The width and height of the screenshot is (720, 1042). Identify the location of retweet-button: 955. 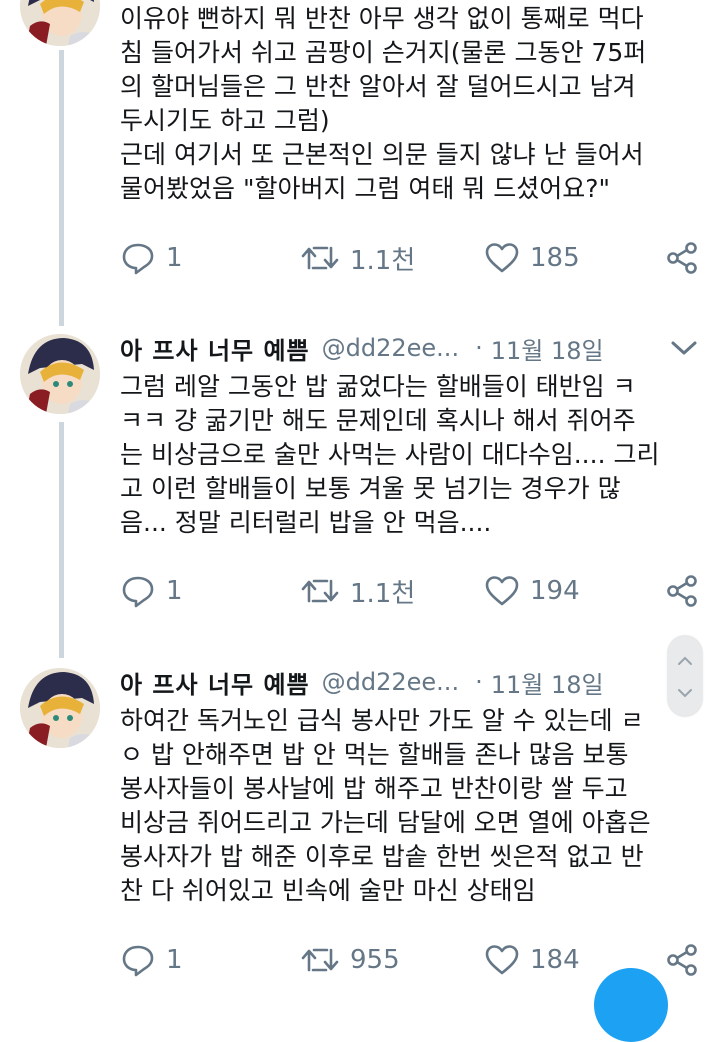
(350, 960).